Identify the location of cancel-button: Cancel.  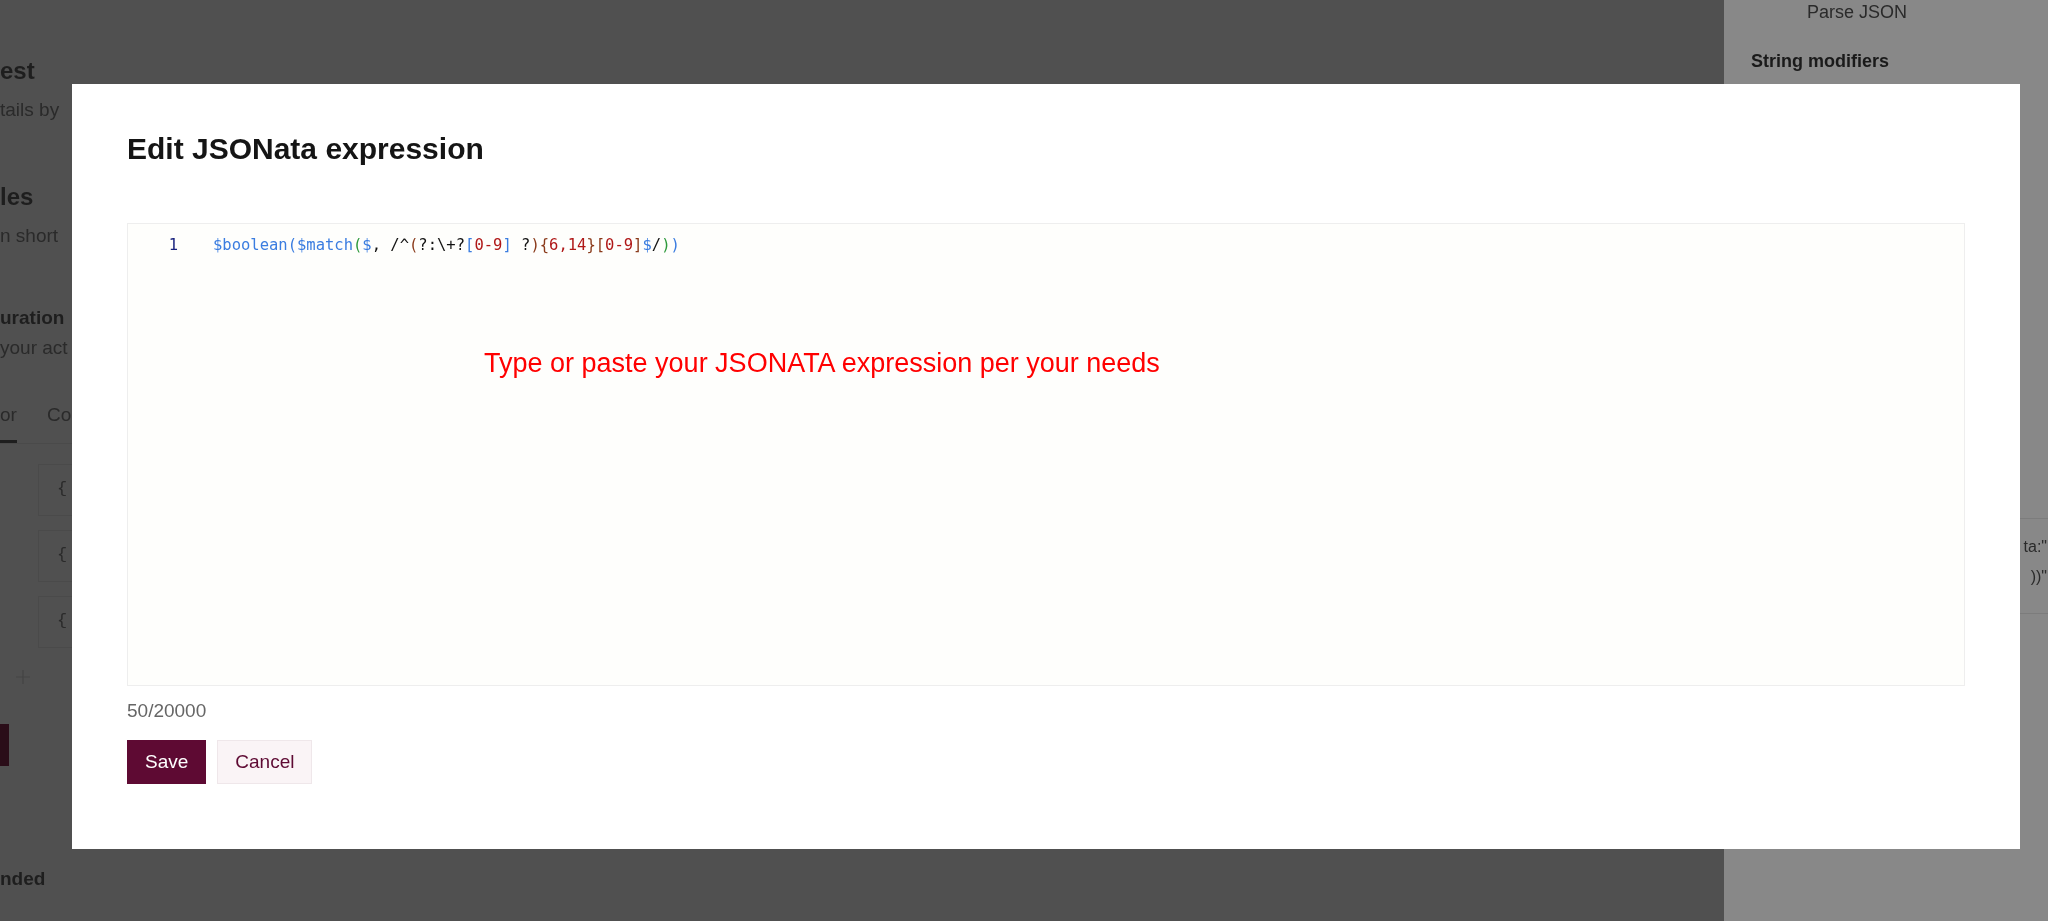
(265, 762).